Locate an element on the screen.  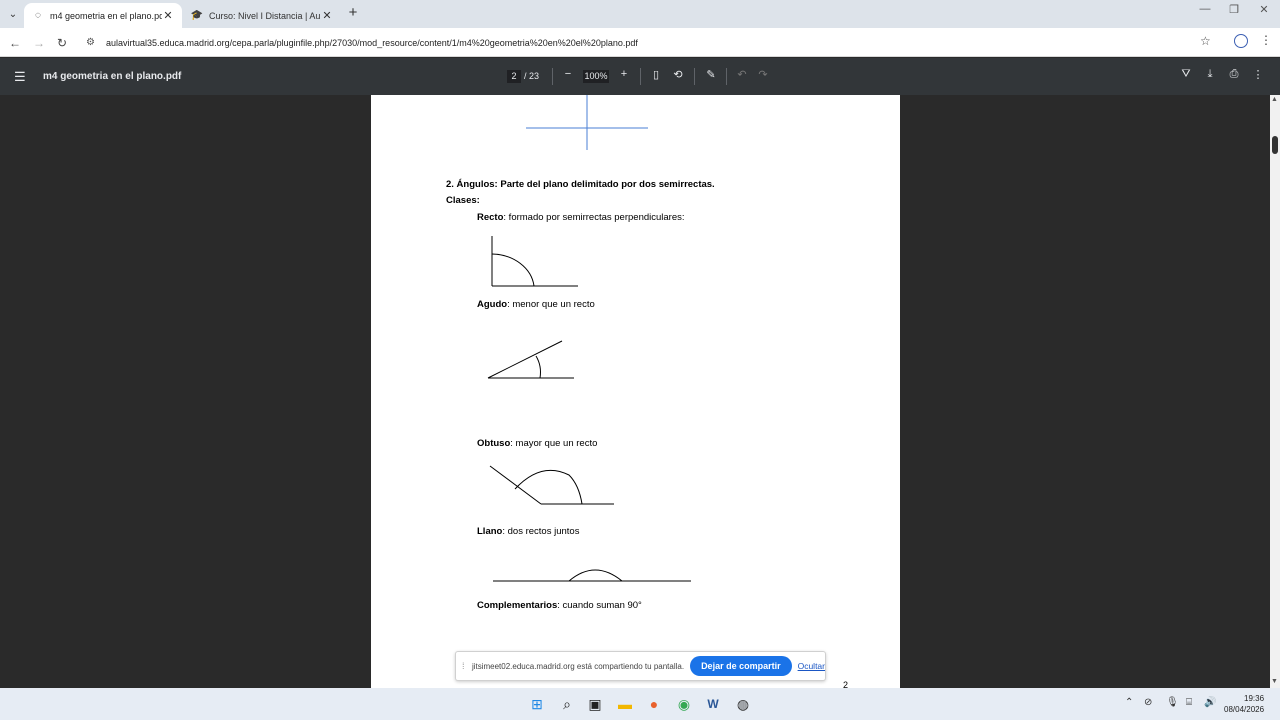
item-complementarios: Complementarios: cuando suman 90° is located at coordinates (559, 605).